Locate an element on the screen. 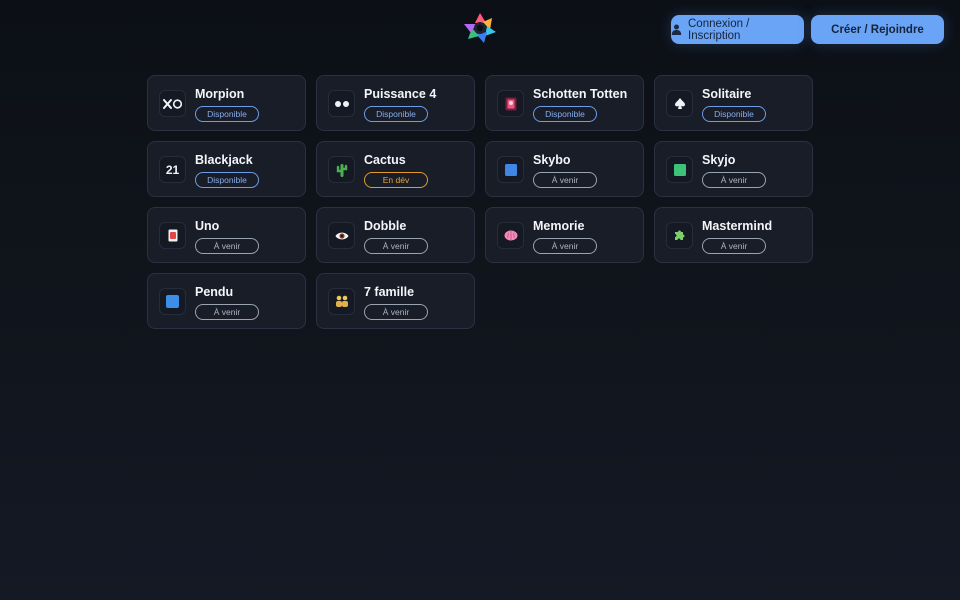 The image size is (960, 600). game-card-mastermind: Mastermind À venir is located at coordinates (733, 235).